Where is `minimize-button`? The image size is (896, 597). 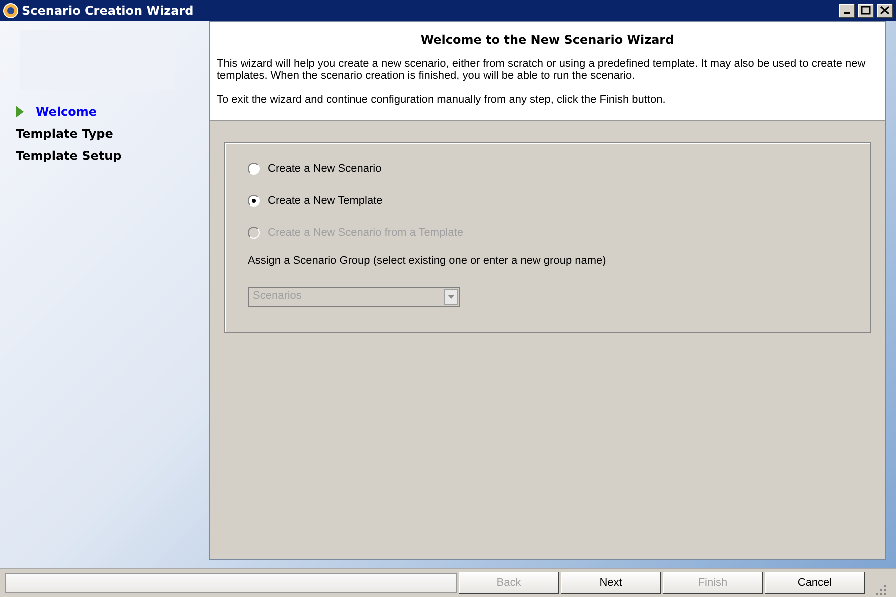
minimize-button is located at coordinates (847, 11).